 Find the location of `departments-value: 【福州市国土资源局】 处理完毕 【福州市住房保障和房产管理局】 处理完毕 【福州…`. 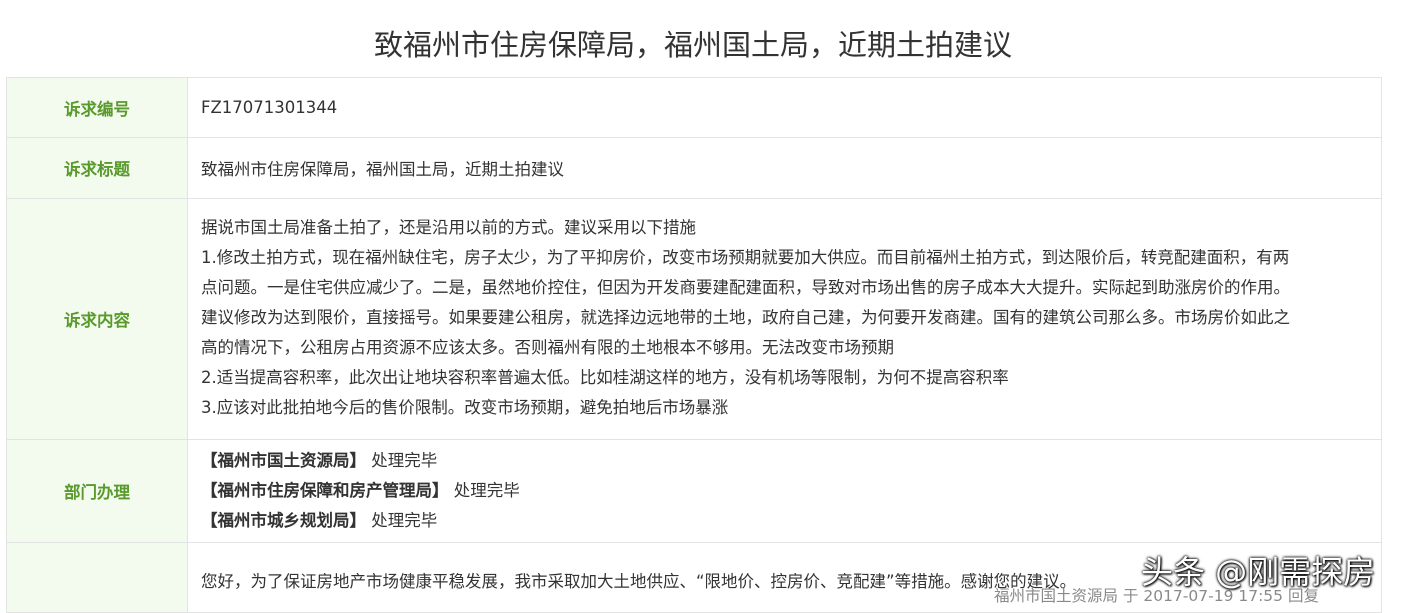

departments-value: 【福州市国土资源局】 处理完毕 【福州市住房保障和房产管理局】 处理完毕 【福州… is located at coordinates (784, 491).